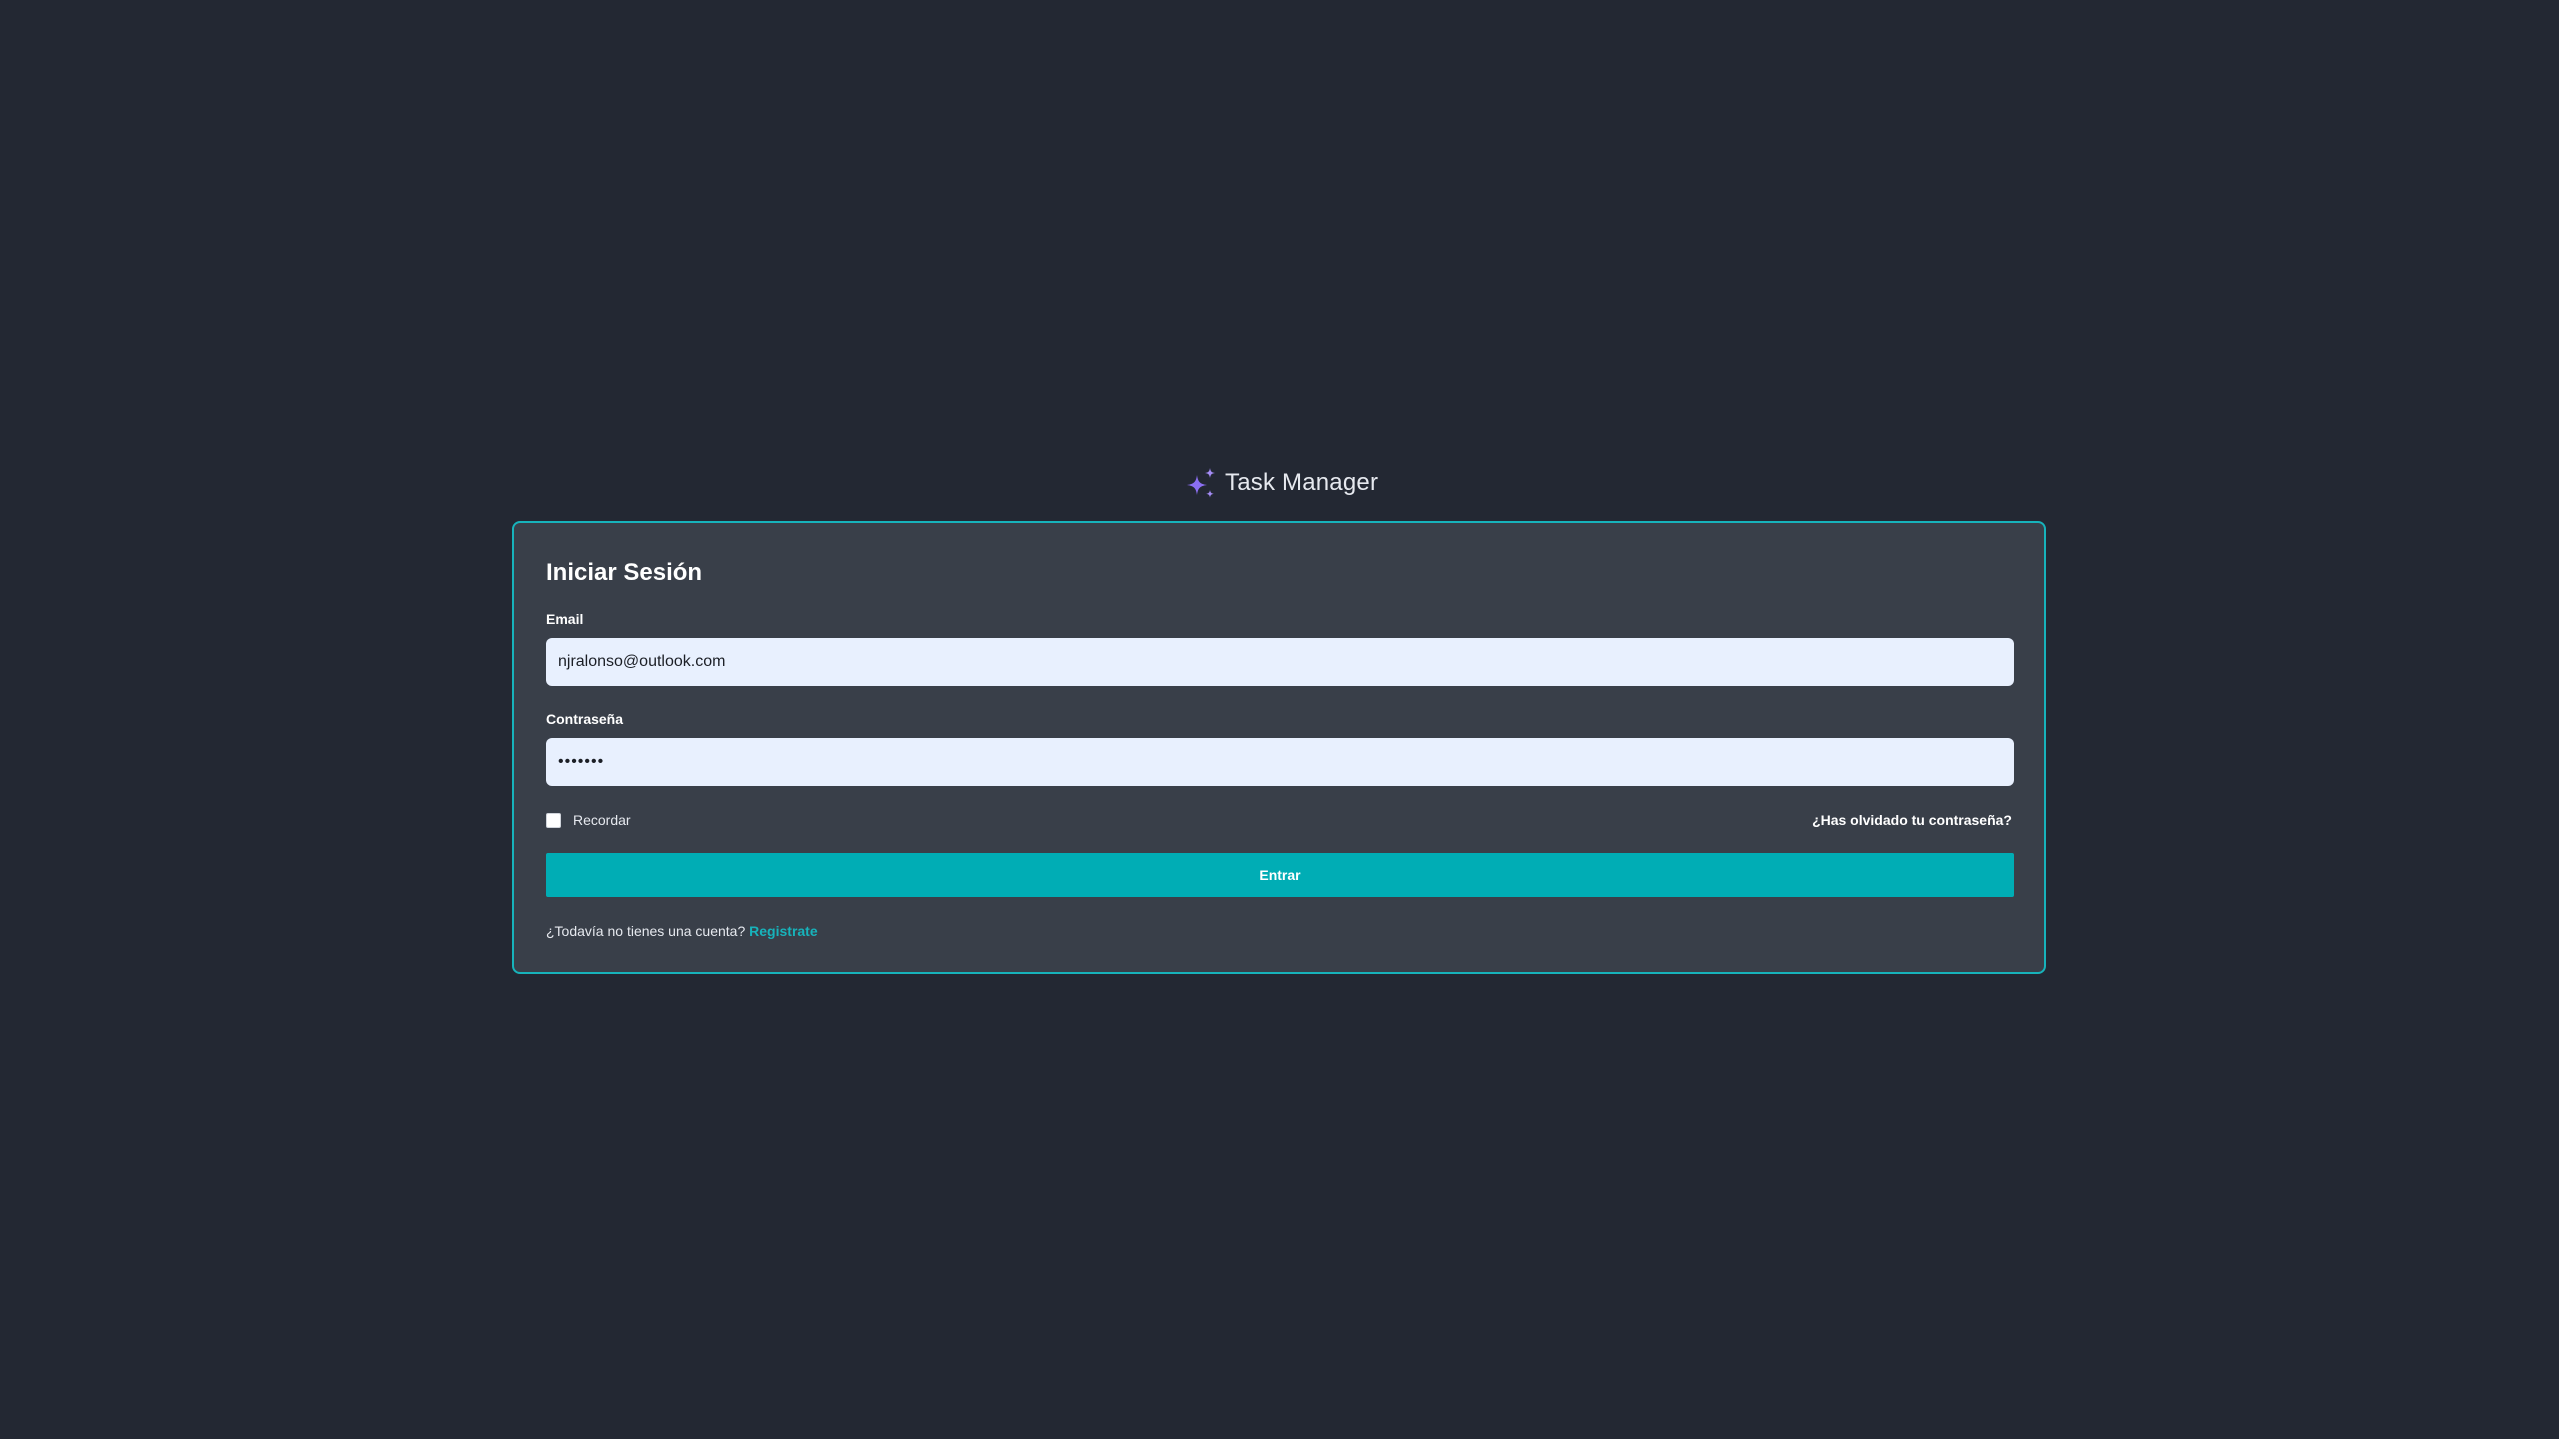 The width and height of the screenshot is (2559, 1439). What do you see at coordinates (1201, 483) in the screenshot?
I see `sparkles-icon` at bounding box center [1201, 483].